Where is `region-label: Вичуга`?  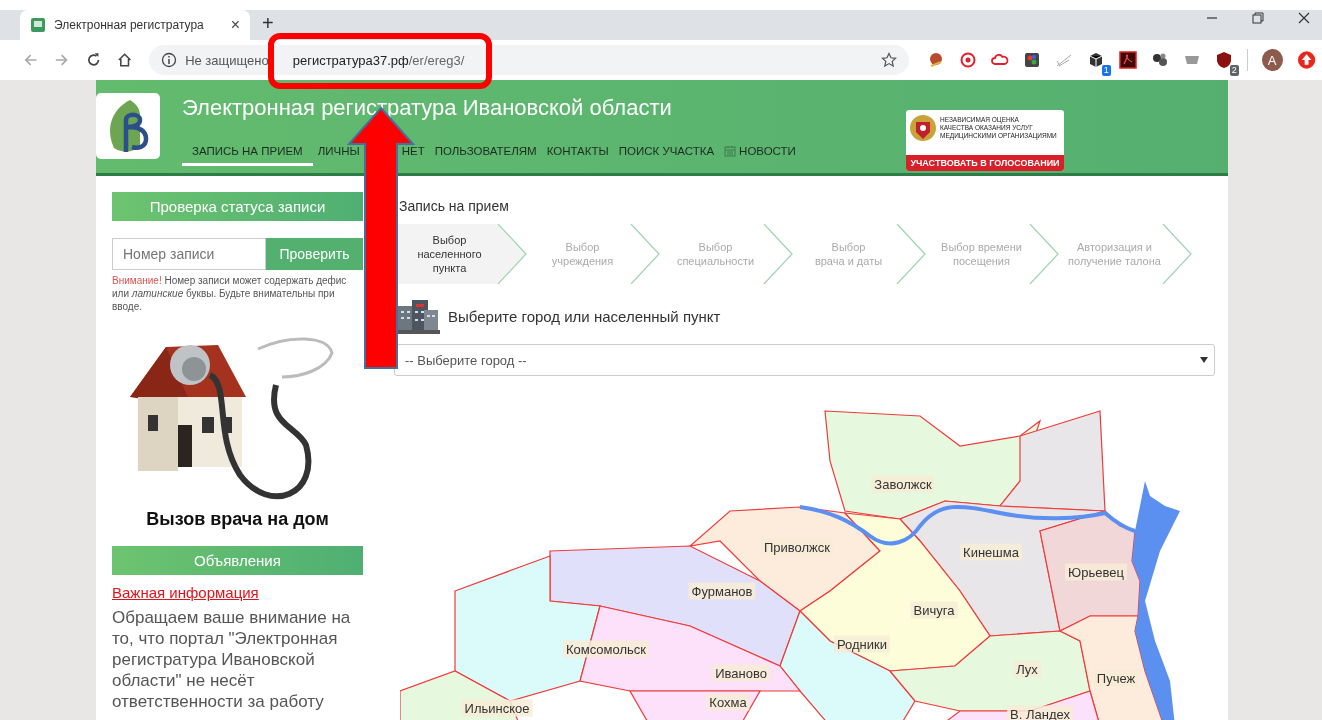 region-label: Вичуга is located at coordinates (934, 610).